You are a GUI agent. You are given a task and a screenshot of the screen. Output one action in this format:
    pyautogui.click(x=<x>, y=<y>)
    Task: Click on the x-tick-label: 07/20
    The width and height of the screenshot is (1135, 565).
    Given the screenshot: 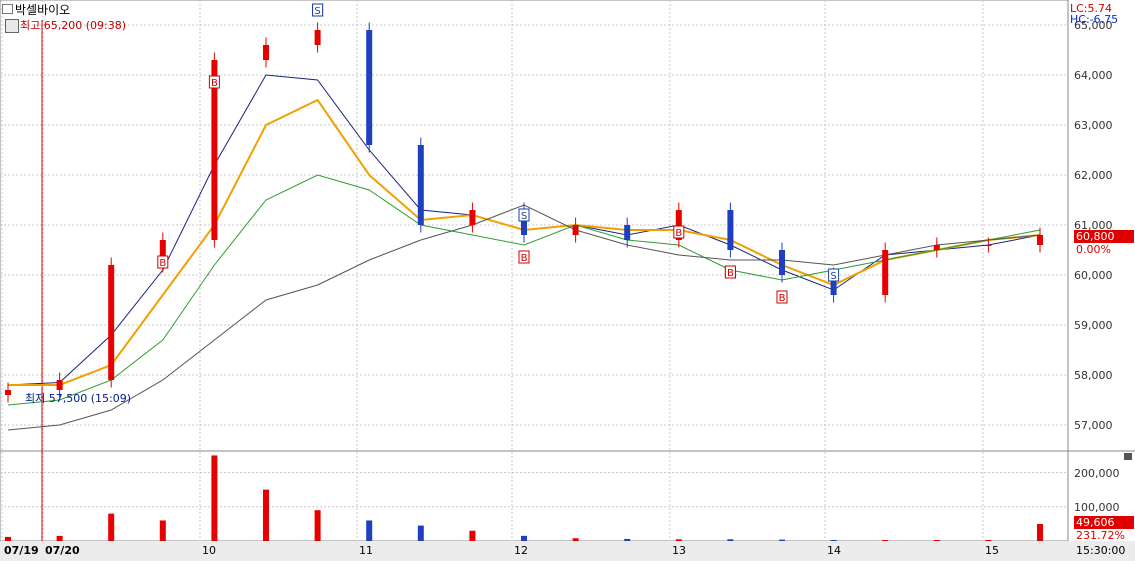 What is the action you would take?
    pyautogui.click(x=62, y=550)
    